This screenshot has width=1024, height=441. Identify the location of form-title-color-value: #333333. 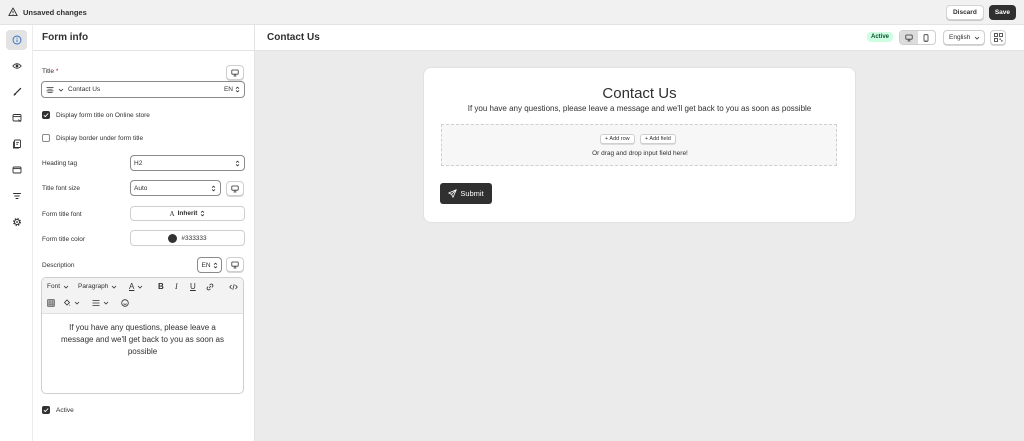
(194, 238).